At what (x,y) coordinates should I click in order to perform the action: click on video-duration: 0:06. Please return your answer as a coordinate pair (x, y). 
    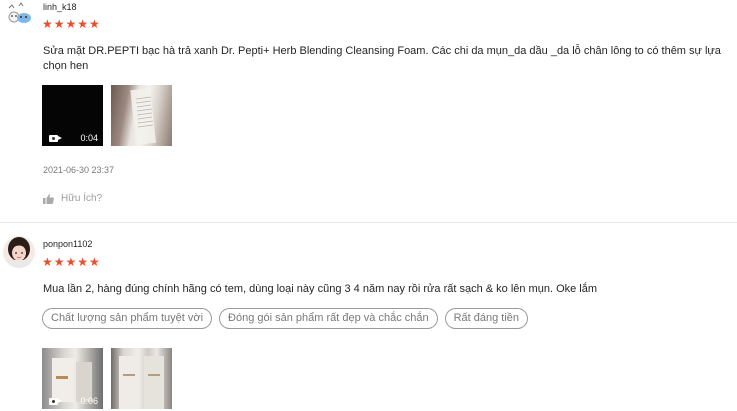
    Looking at the image, I should click on (89, 401).